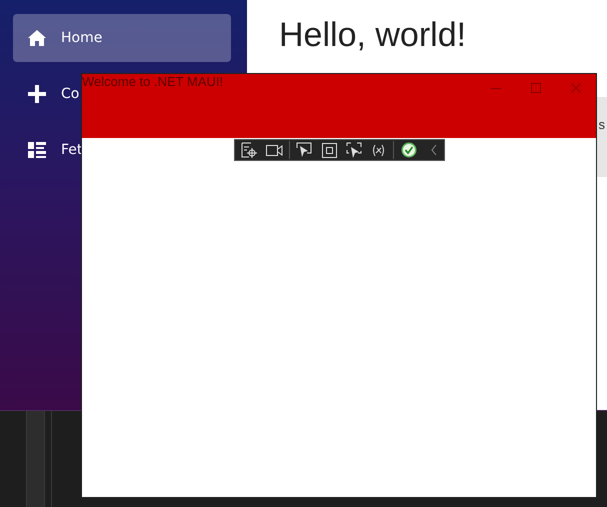 This screenshot has width=607, height=507. What do you see at coordinates (373, 35) in the screenshot?
I see `page-heading: Hello, world!` at bounding box center [373, 35].